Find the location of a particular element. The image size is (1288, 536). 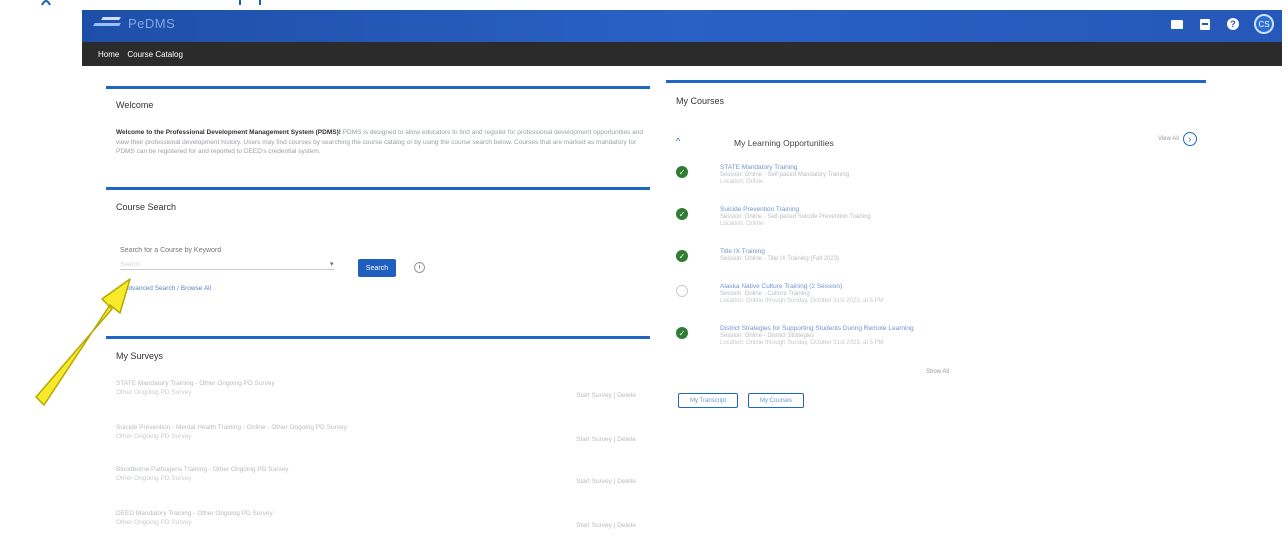

learning-opportunities-title: My Learning Opportunities is located at coordinates (784, 143).